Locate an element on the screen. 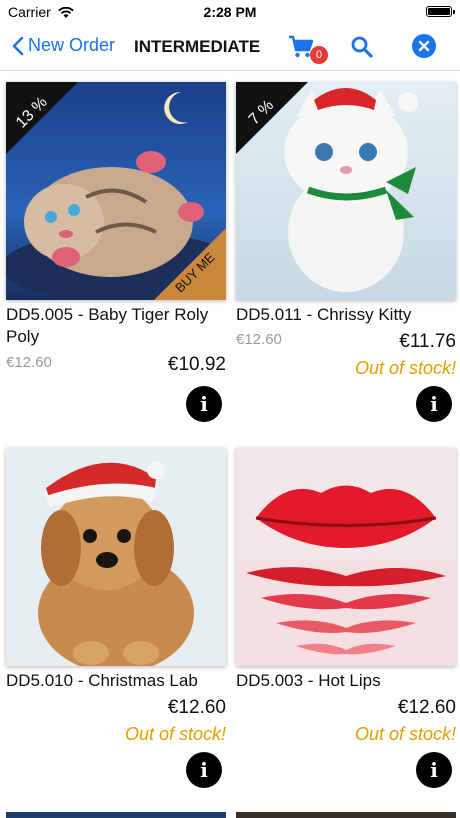 The height and width of the screenshot is (818, 460). buy-me-corner is located at coordinates (190, 264).